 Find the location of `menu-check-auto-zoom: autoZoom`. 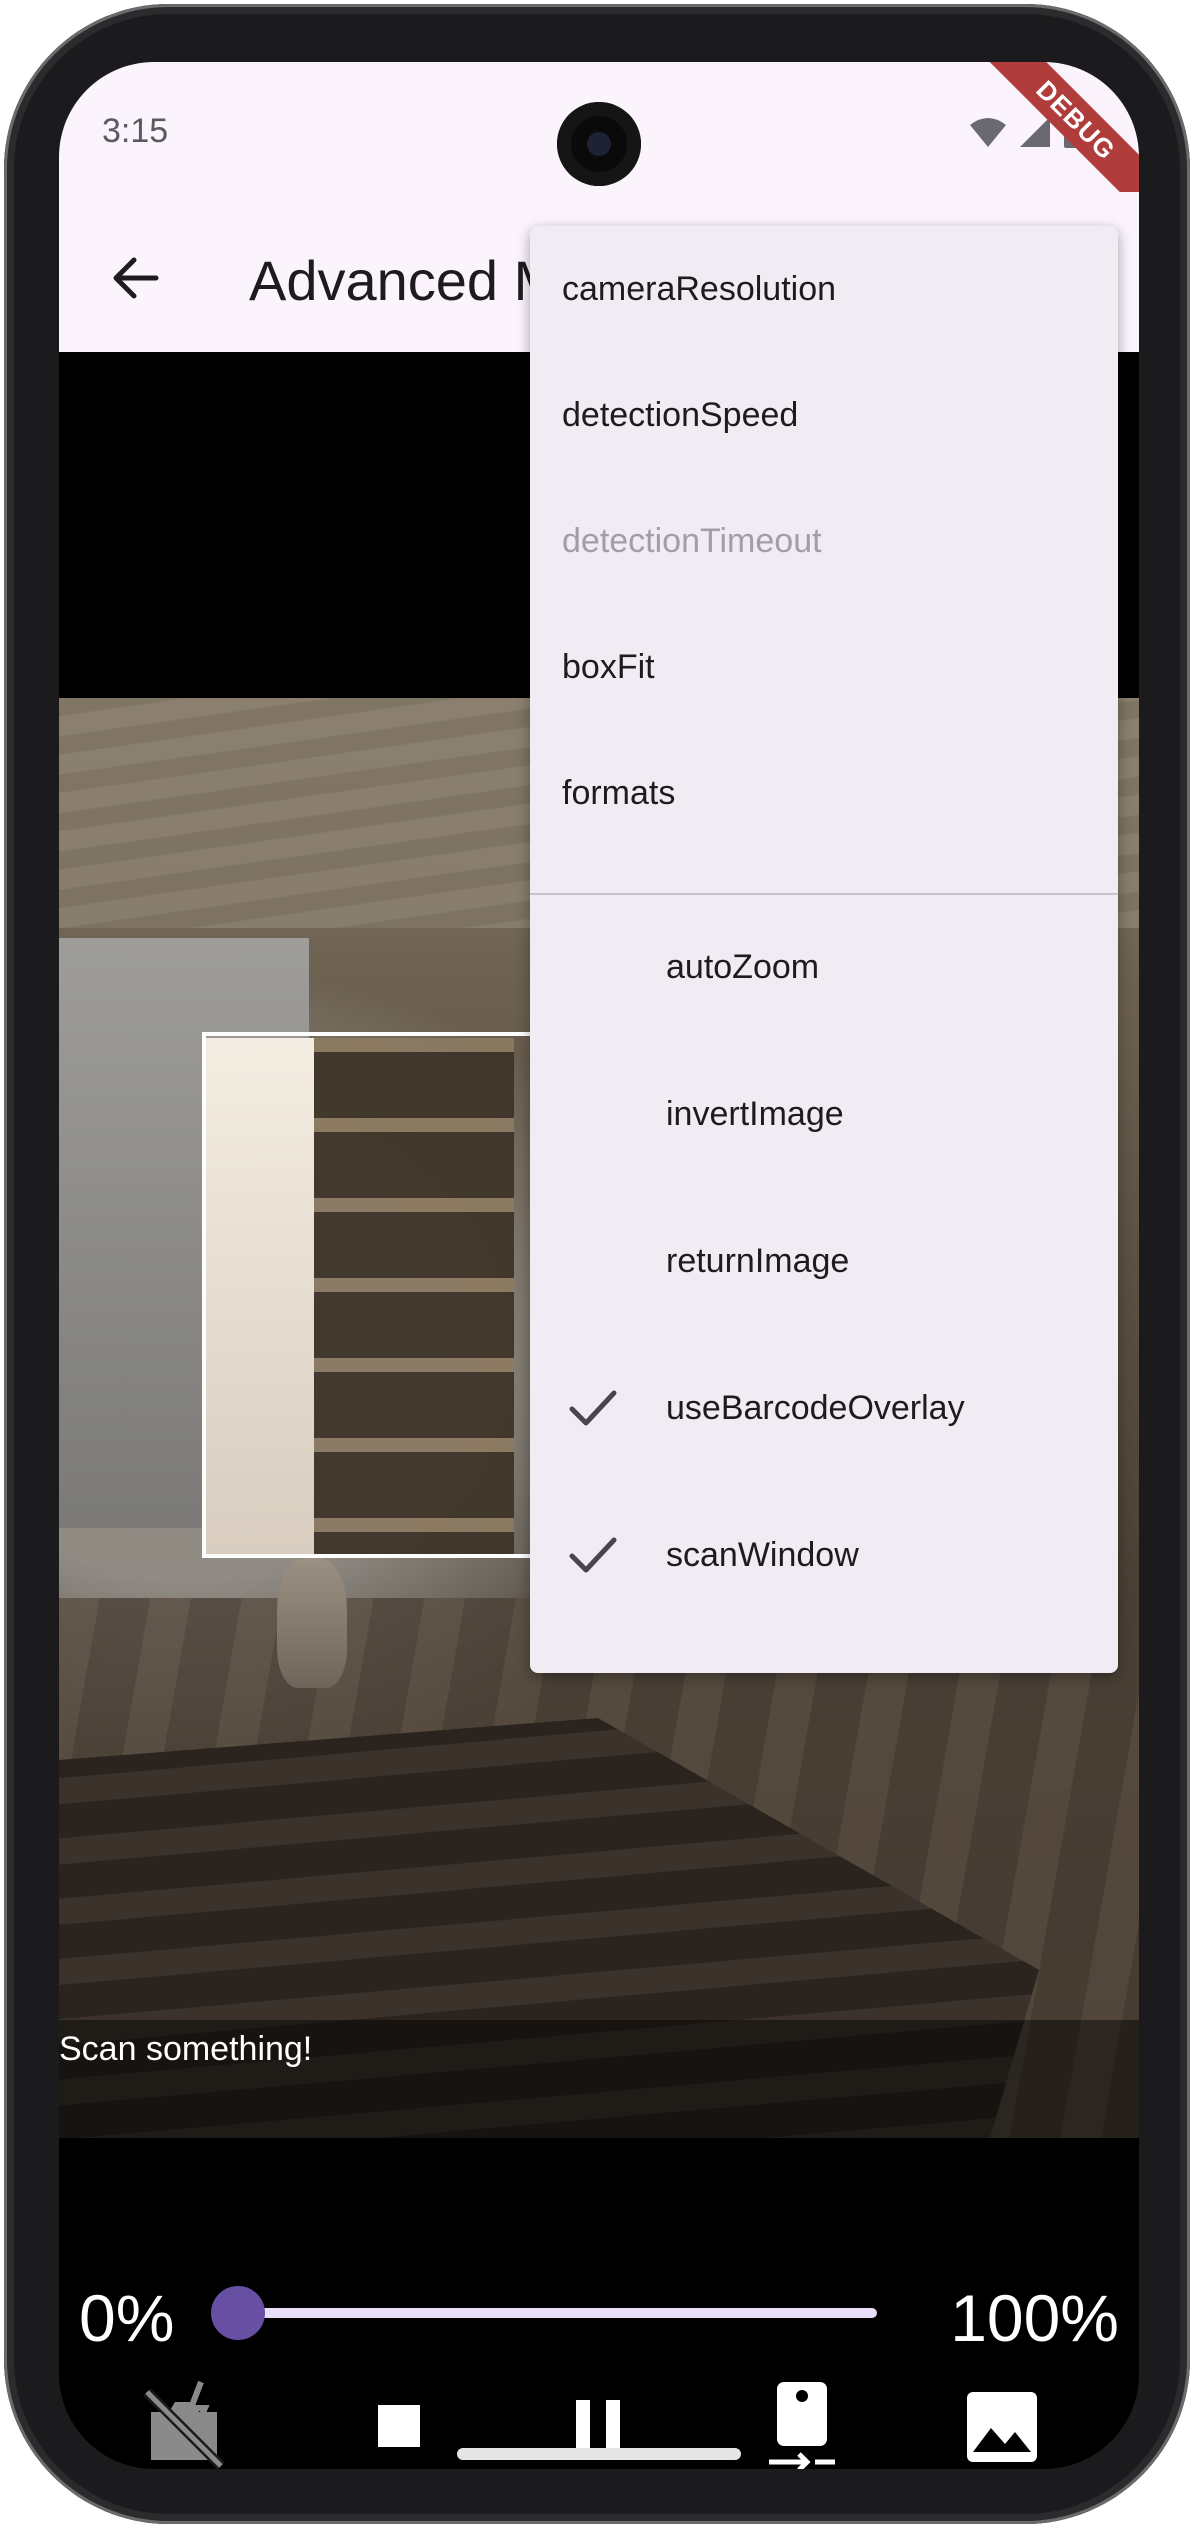

menu-check-auto-zoom: autoZoom is located at coordinates (824, 967).